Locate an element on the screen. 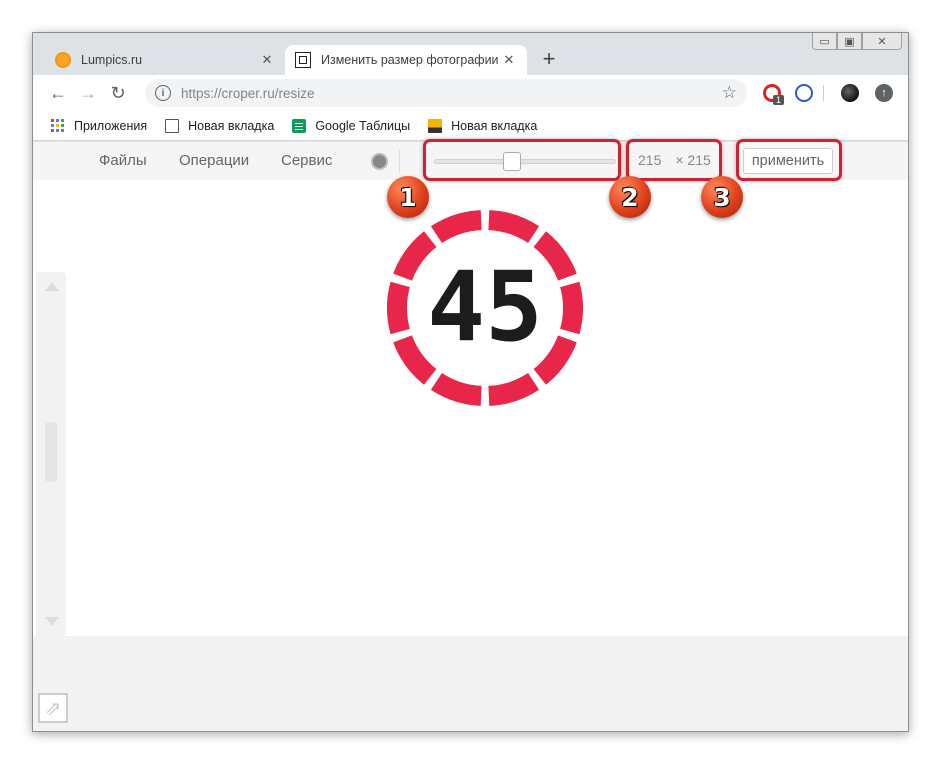 The height and width of the screenshot is (765, 941). reload-icon: ↻ is located at coordinates (118, 93).